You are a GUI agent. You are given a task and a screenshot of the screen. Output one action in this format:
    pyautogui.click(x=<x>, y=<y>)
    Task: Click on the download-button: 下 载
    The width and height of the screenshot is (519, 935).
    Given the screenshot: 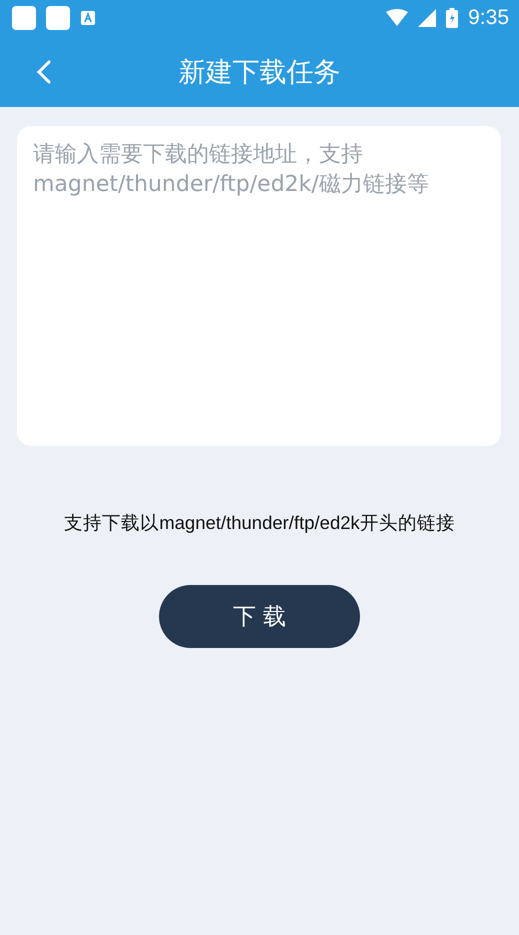 What is the action you would take?
    pyautogui.click(x=259, y=616)
    